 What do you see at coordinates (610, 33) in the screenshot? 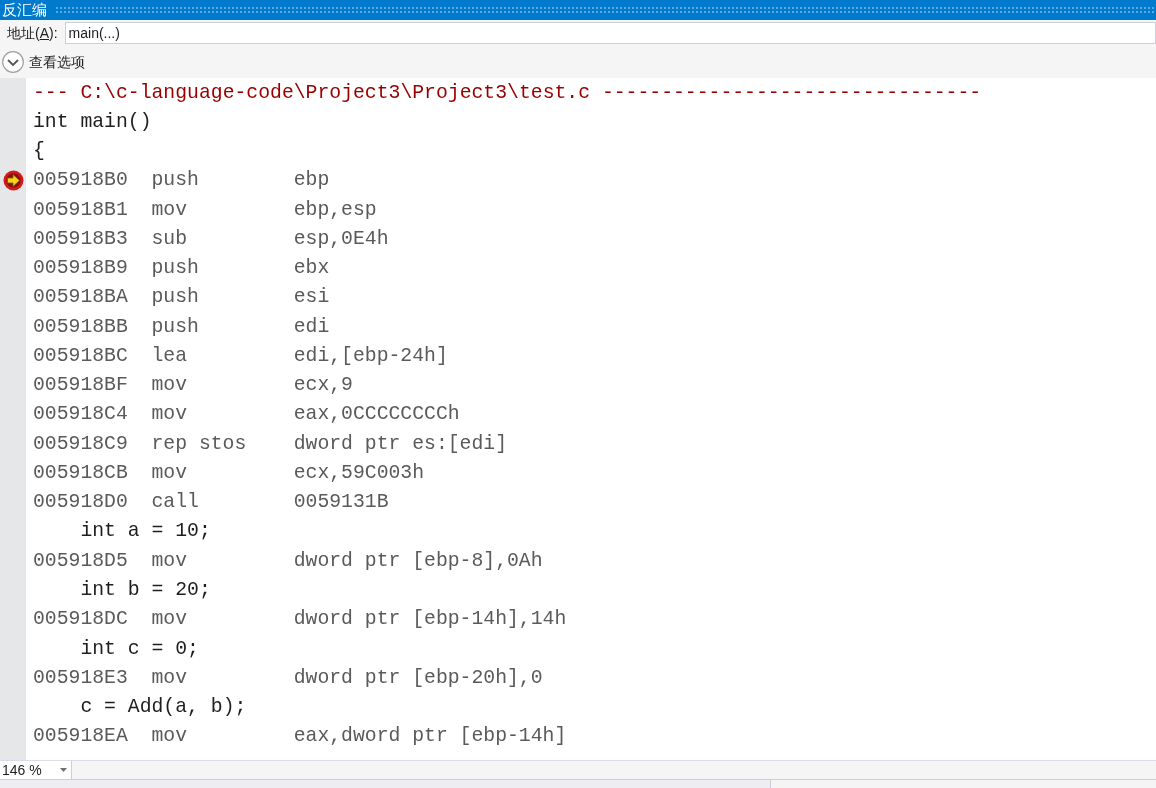
I see `address-field: main(...)` at bounding box center [610, 33].